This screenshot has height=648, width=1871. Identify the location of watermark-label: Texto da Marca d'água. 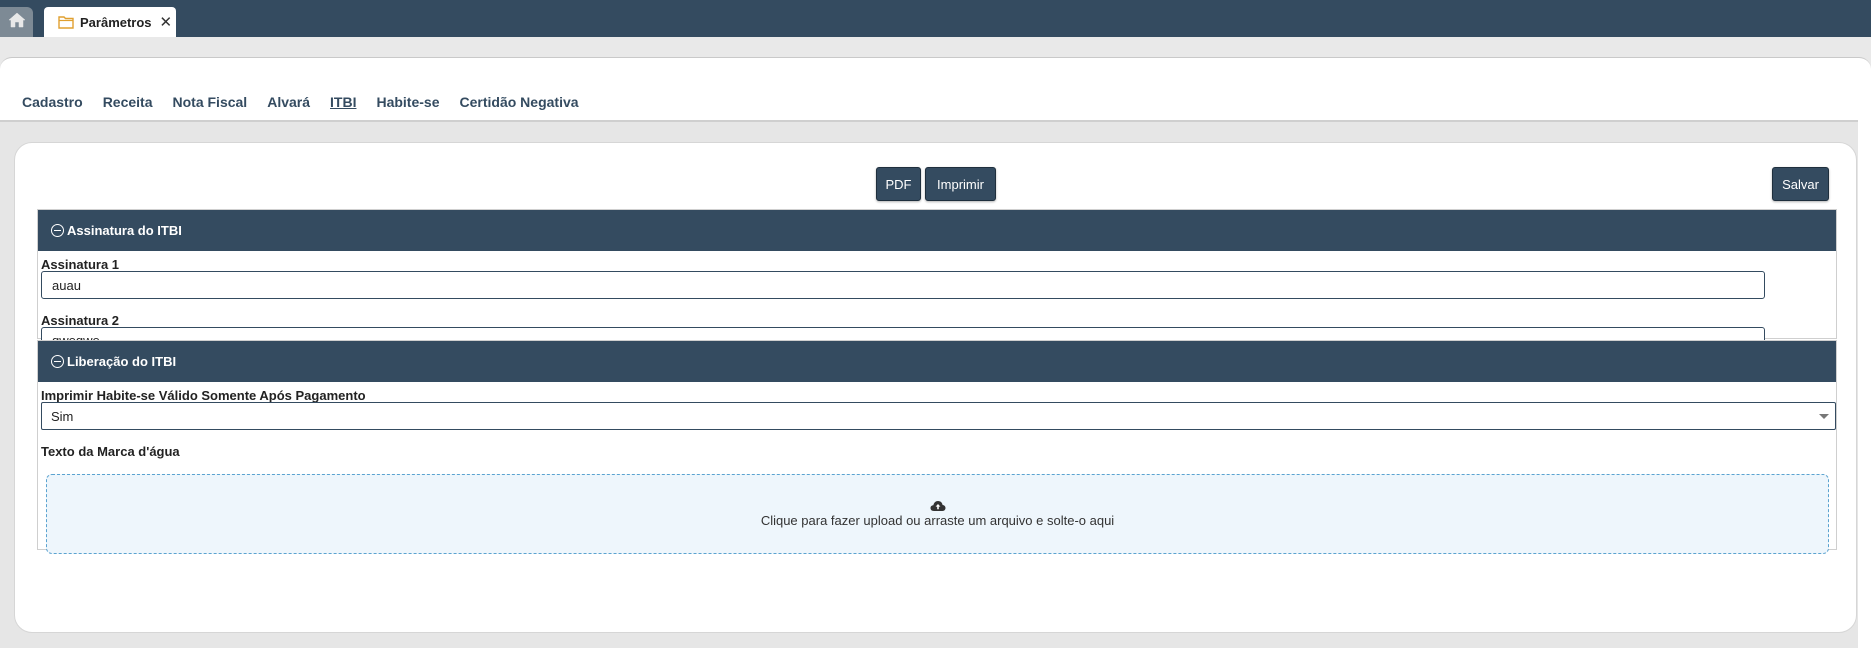
(110, 451).